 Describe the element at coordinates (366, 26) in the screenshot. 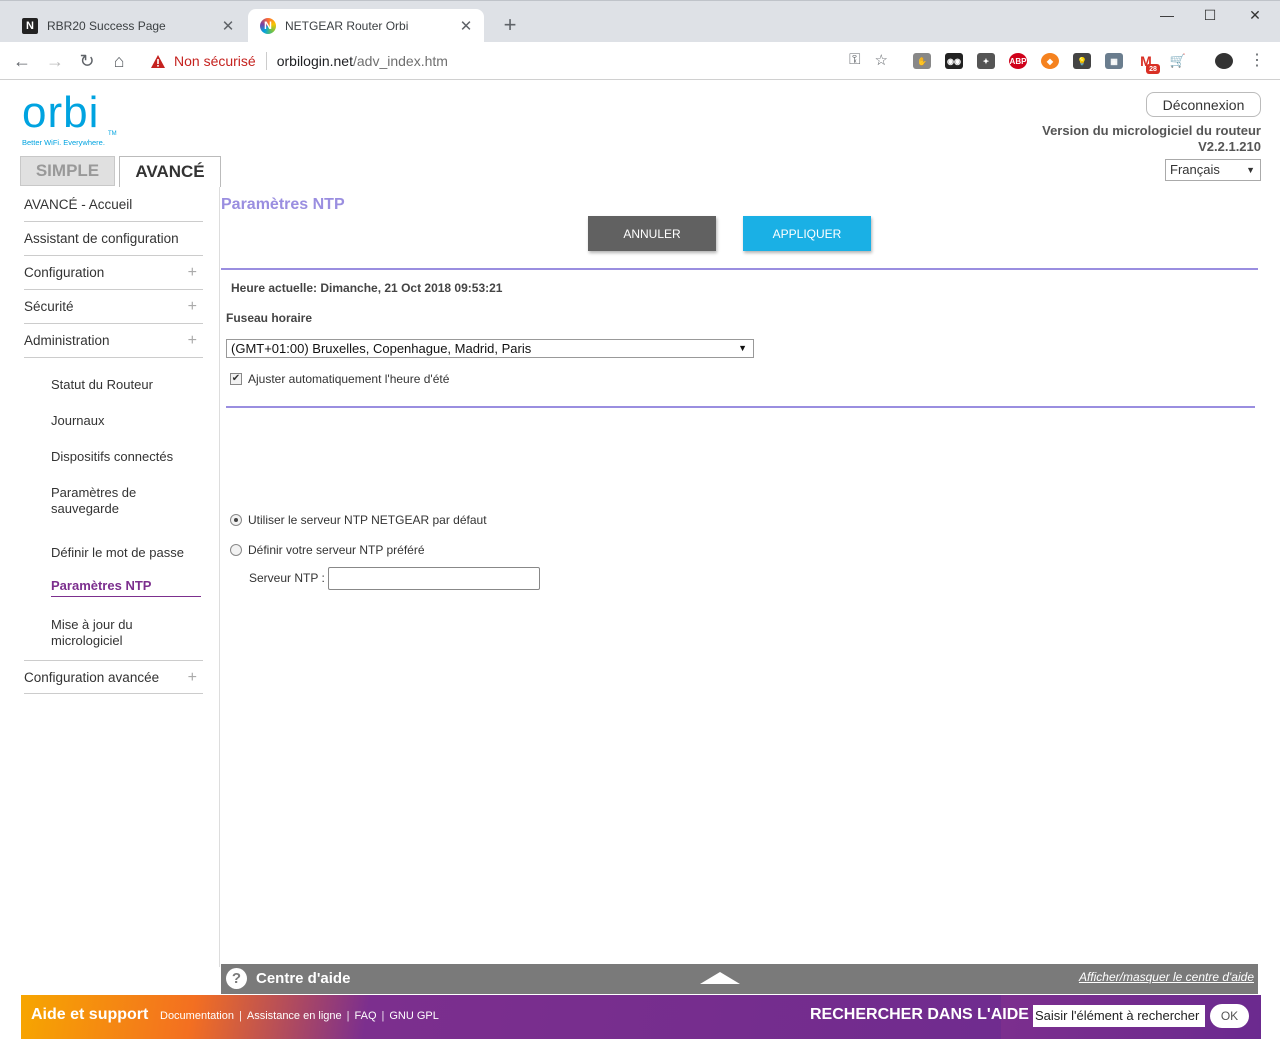

I see `browser-tab-orbi: N NETGEAR Router Orbi ✕` at that location.